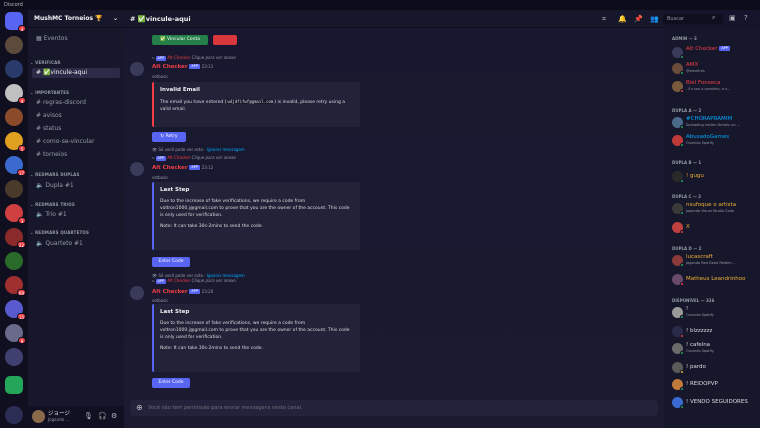 The width and height of the screenshot is (760, 428). I want to click on events-link: ▦ Eventos, so click(76, 39).